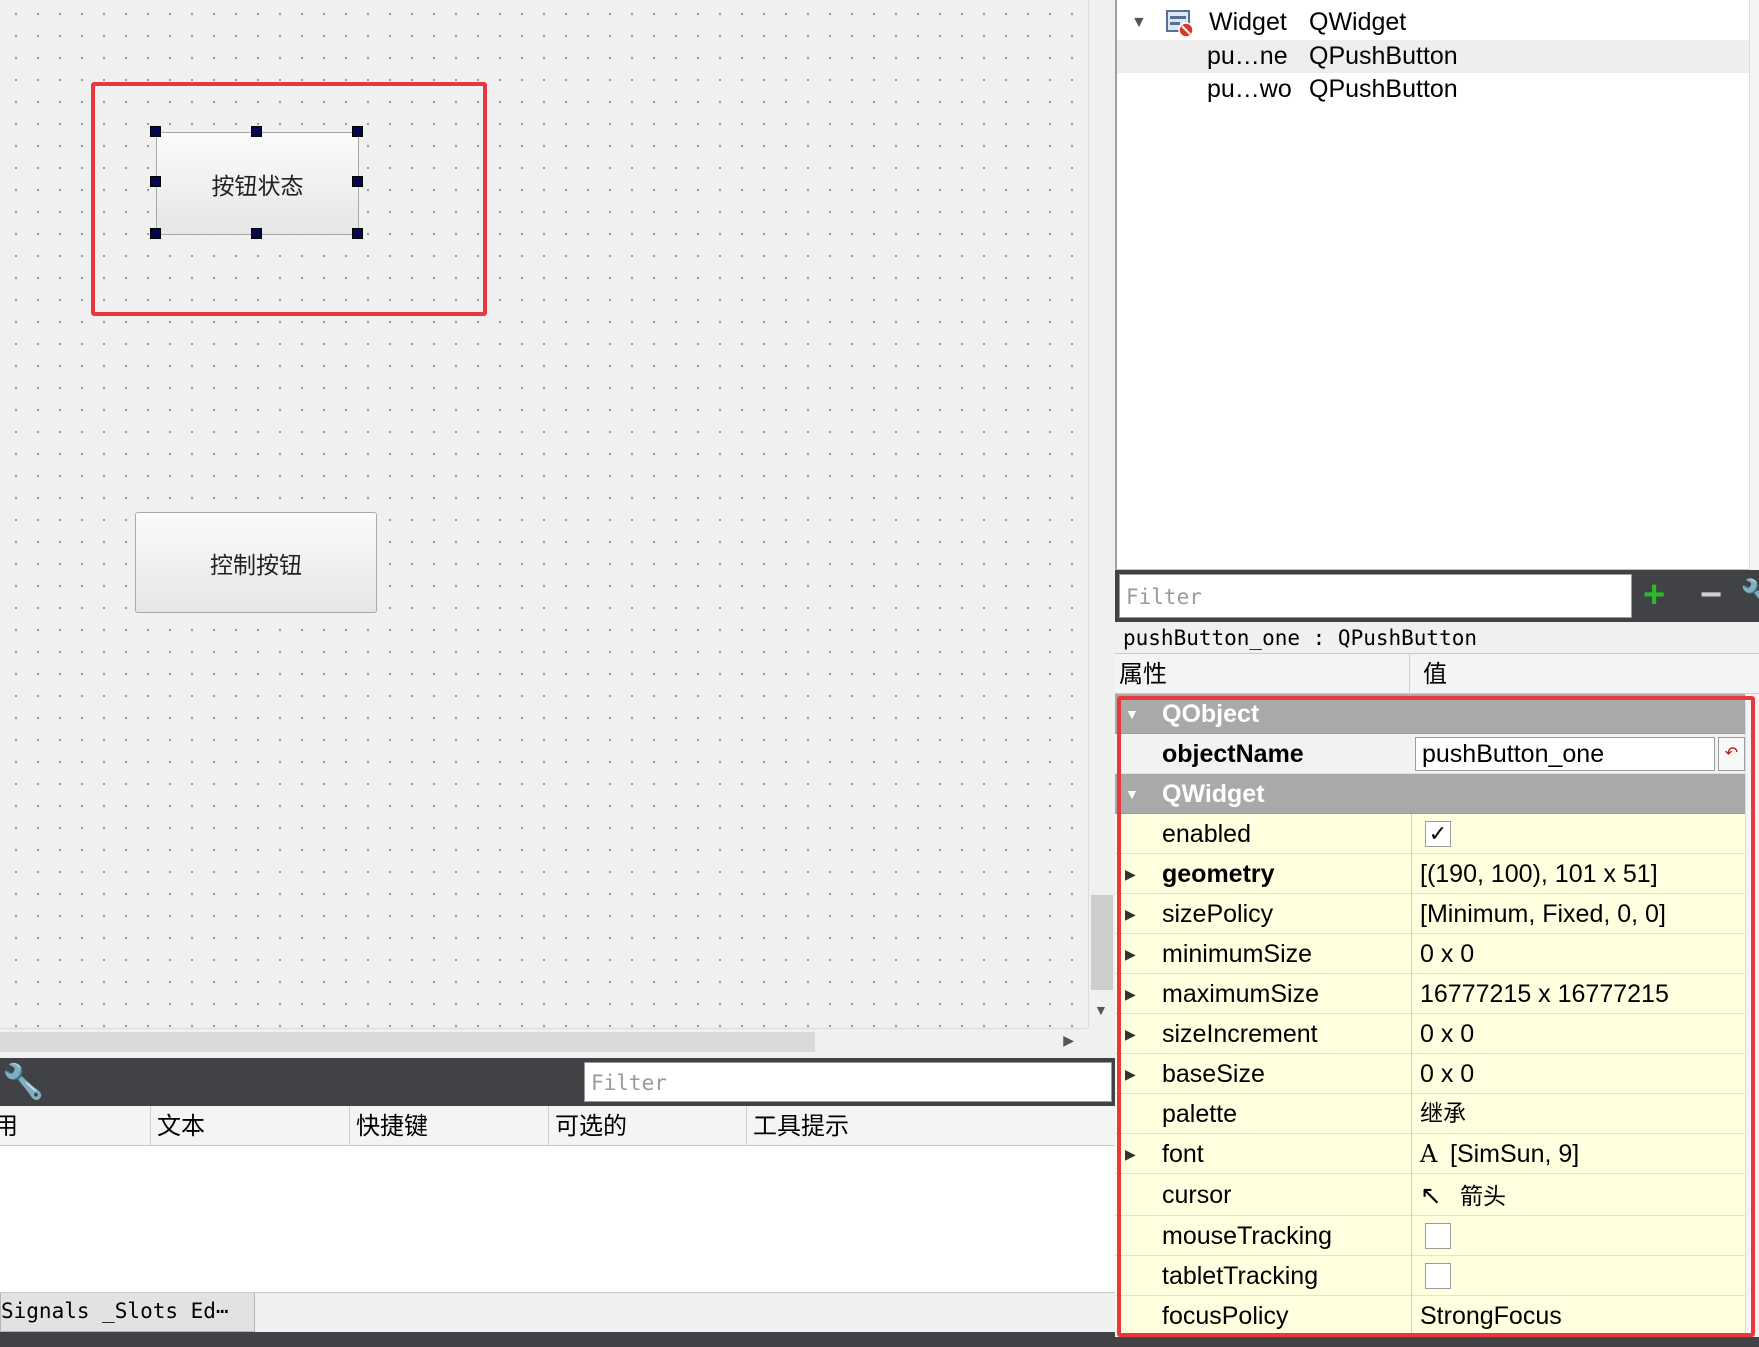 The image size is (1759, 1347). What do you see at coordinates (557, 1082) in the screenshot?
I see `action-editor-toolbar: 🔧 Filter` at bounding box center [557, 1082].